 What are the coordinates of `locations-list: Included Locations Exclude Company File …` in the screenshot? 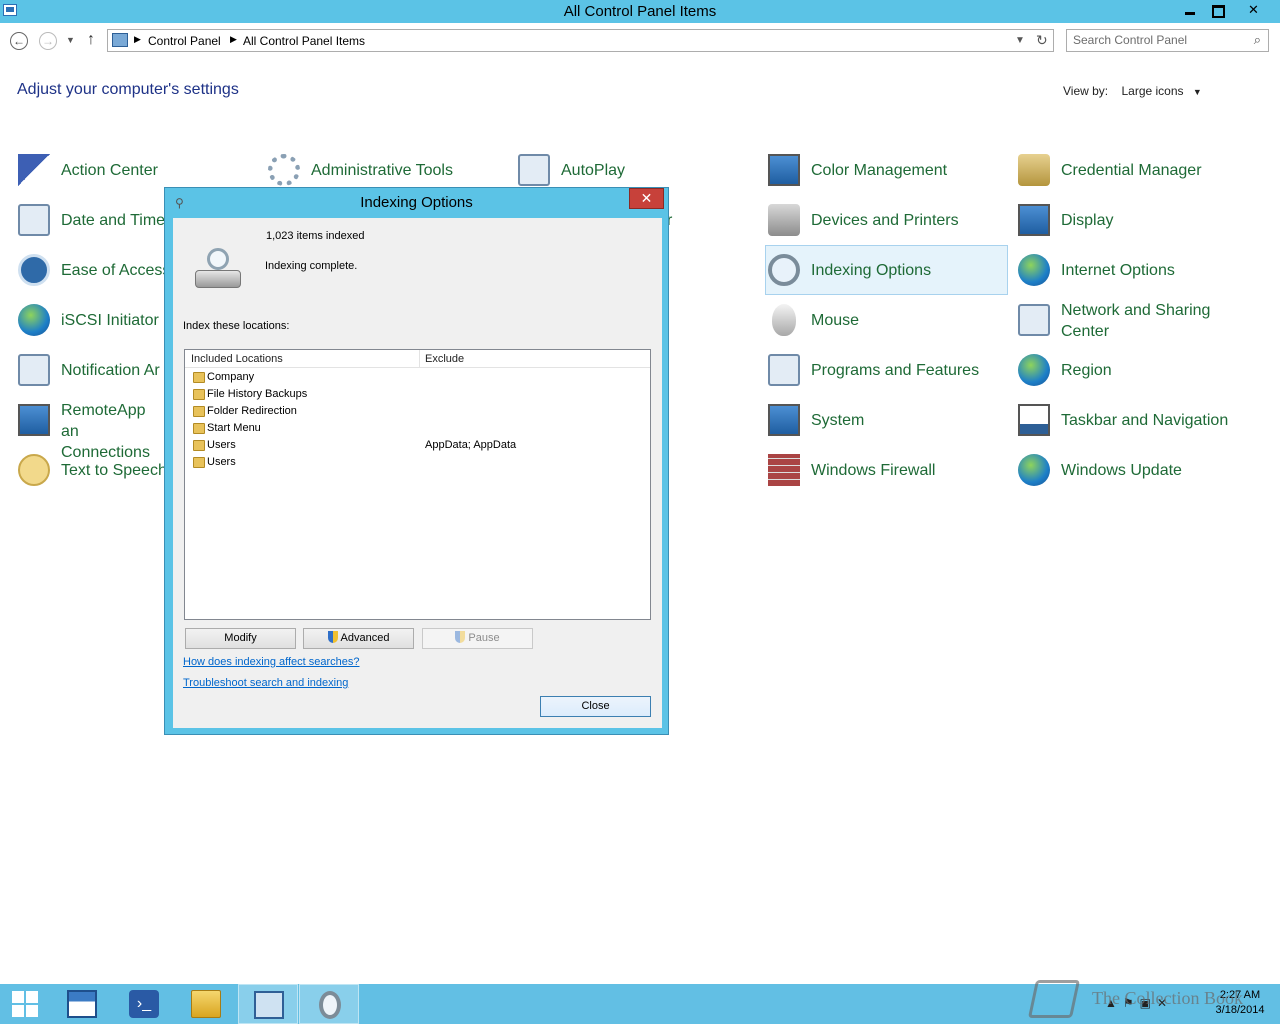 It's located at (417, 484).